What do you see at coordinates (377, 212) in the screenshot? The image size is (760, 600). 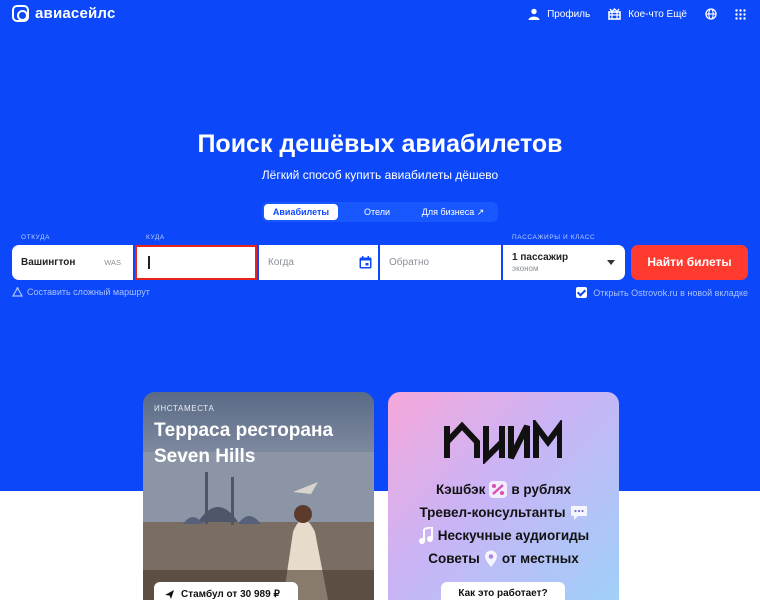 I see `tab-hotels: Отели` at bounding box center [377, 212].